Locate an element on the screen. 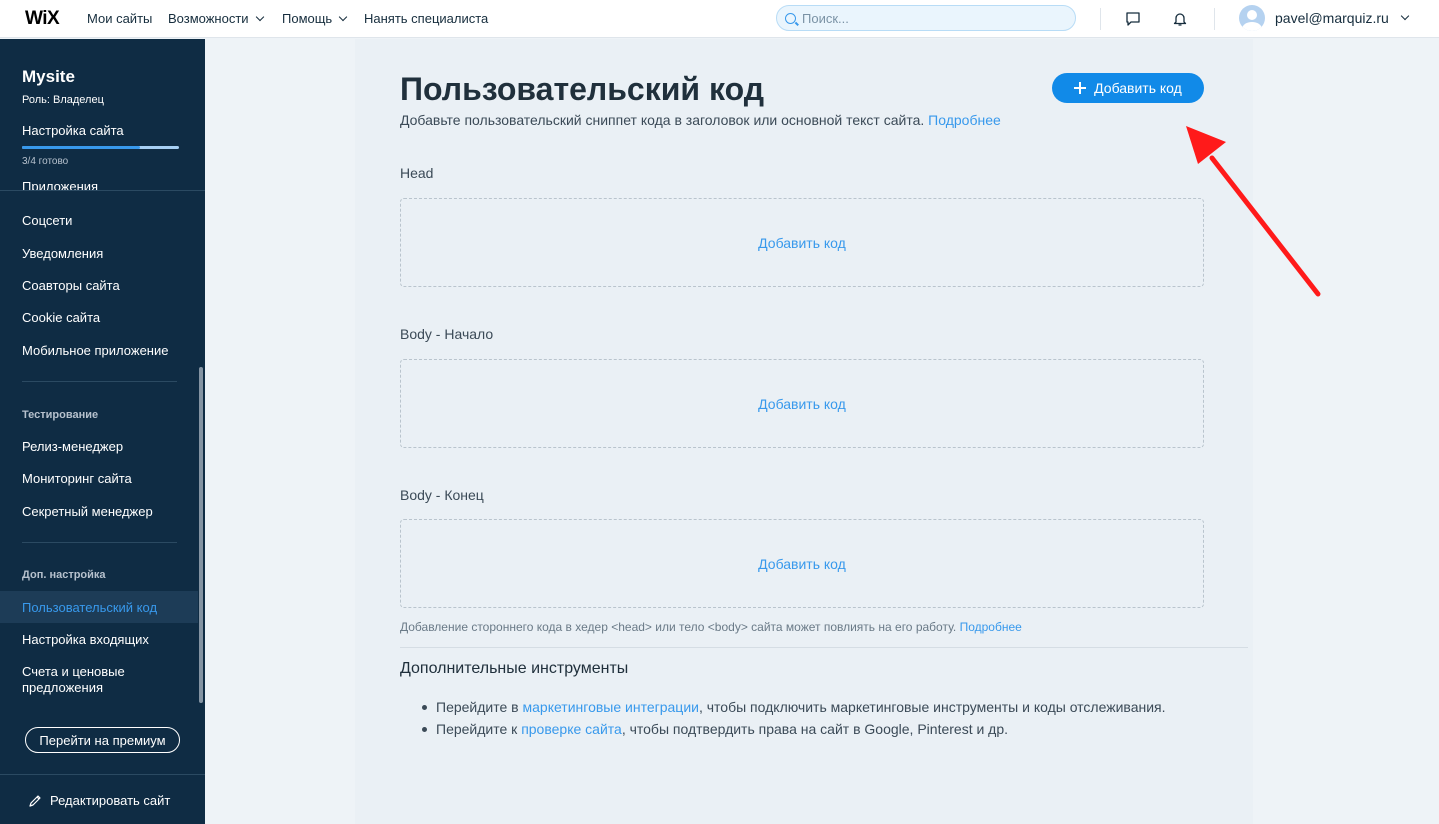  sidebar-item-invoices: Счета и ценовые предложения is located at coordinates (107, 680).